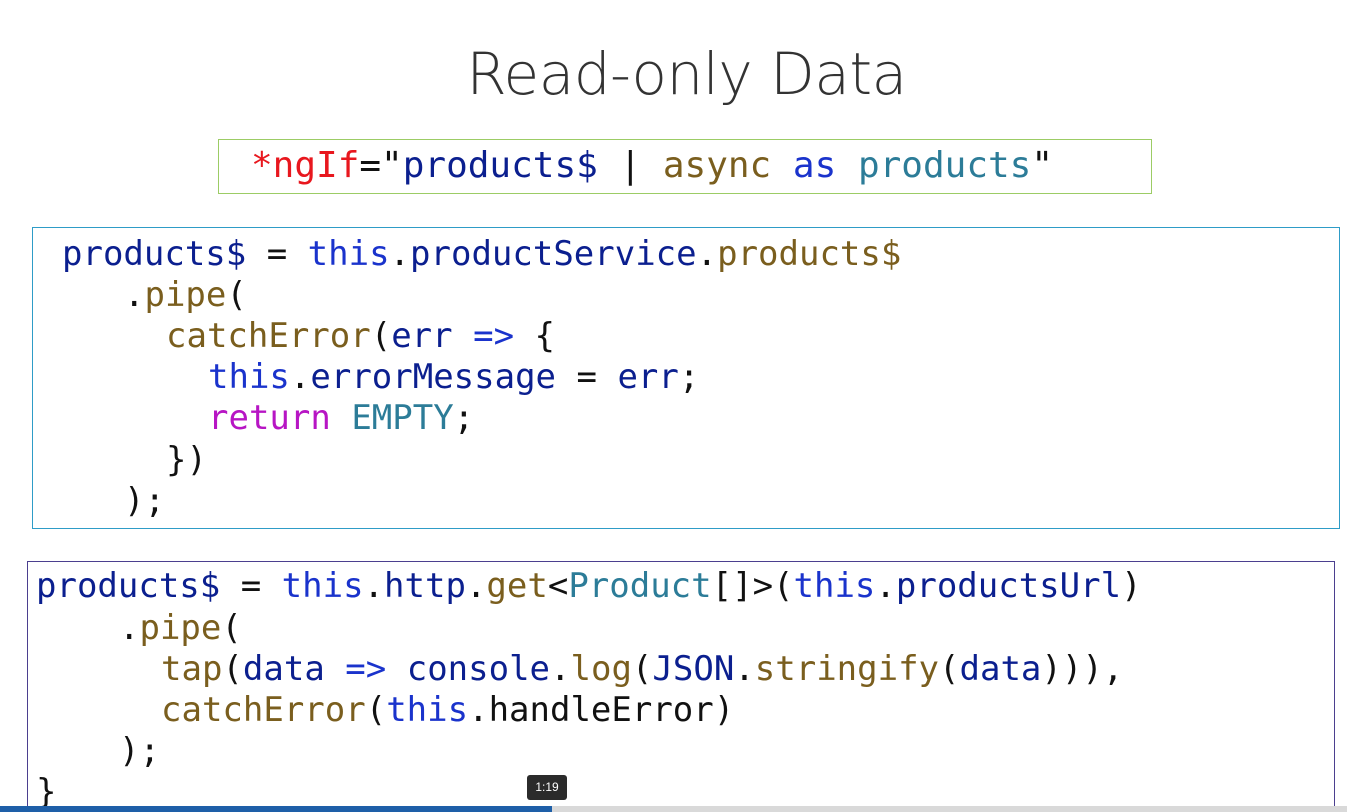 This screenshot has width=1347, height=812. What do you see at coordinates (630, 165) in the screenshot?
I see `ngif-pipe: |` at bounding box center [630, 165].